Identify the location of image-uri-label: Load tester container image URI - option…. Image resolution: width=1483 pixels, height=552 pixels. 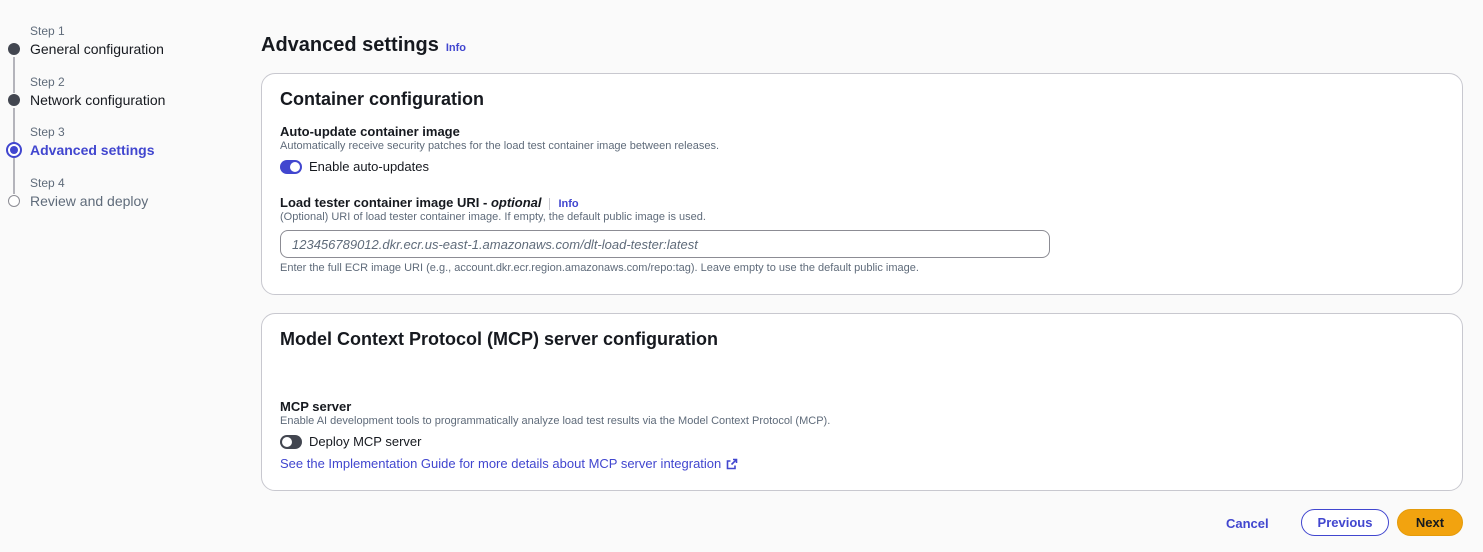
(429, 202).